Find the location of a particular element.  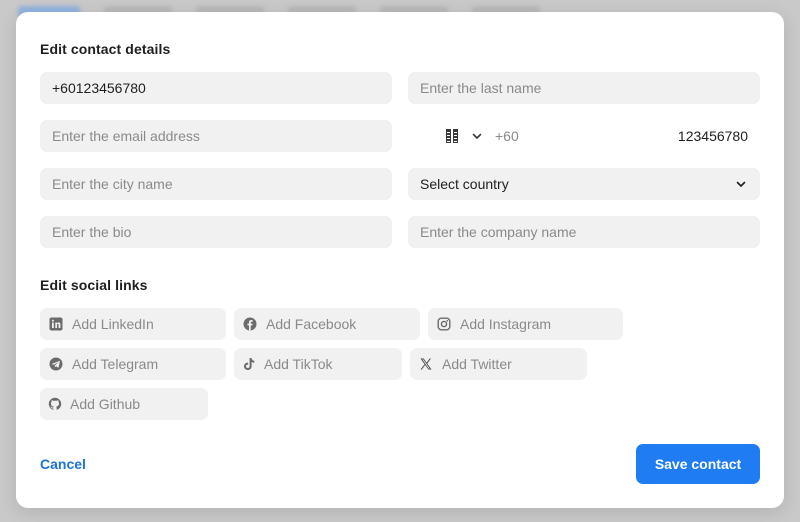

contact-section-title: Edit contact details is located at coordinates (105, 49).